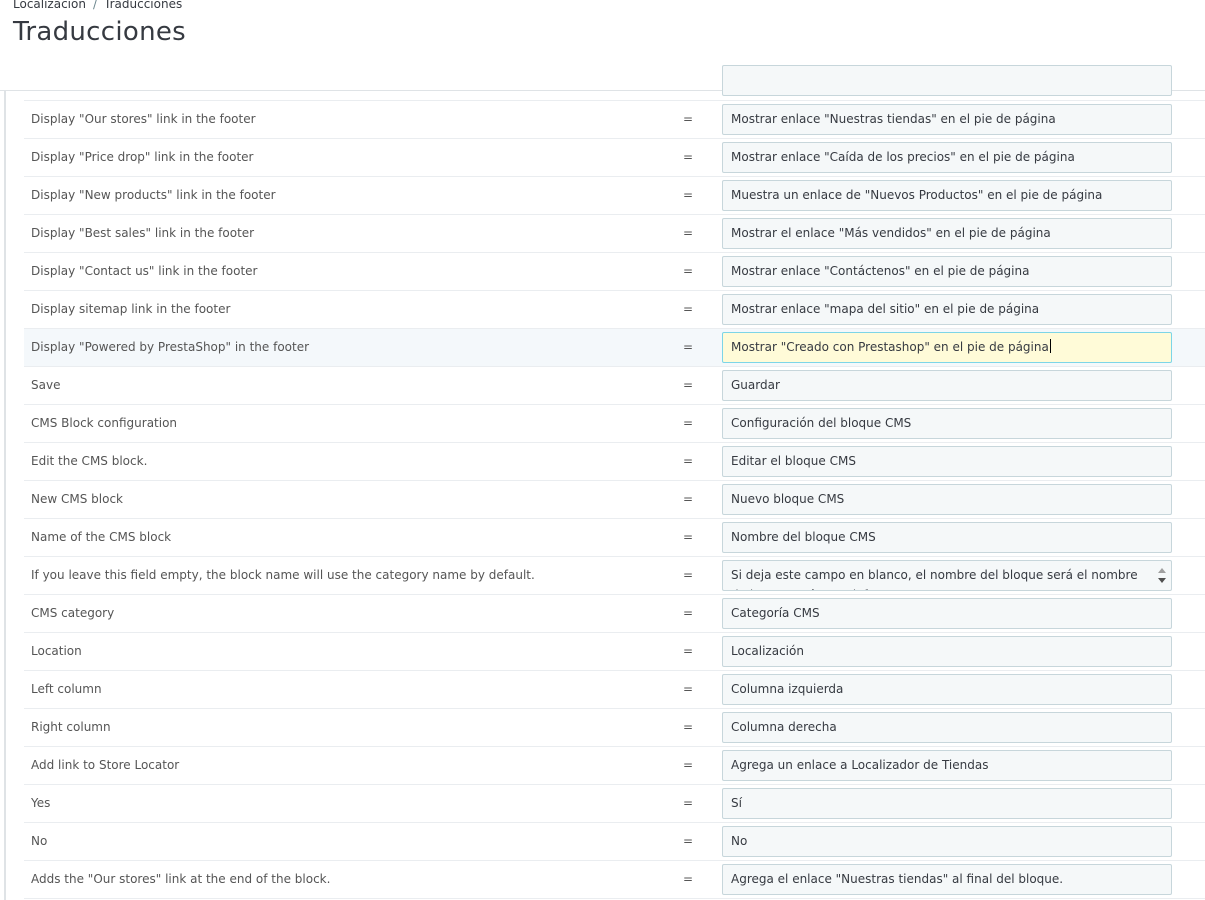 Image resolution: width=1205 pixels, height=900 pixels. I want to click on source-string: Save, so click(46, 385).